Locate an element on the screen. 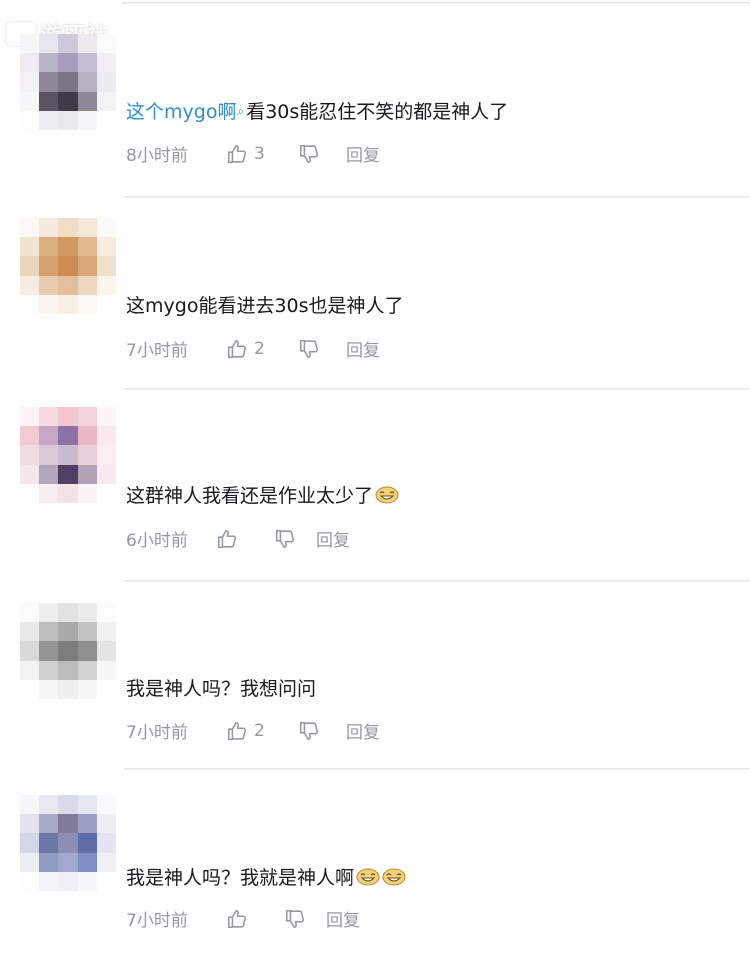 The width and height of the screenshot is (750, 959). comment-meta: 8小时前 3 回复 is located at coordinates (253, 154).